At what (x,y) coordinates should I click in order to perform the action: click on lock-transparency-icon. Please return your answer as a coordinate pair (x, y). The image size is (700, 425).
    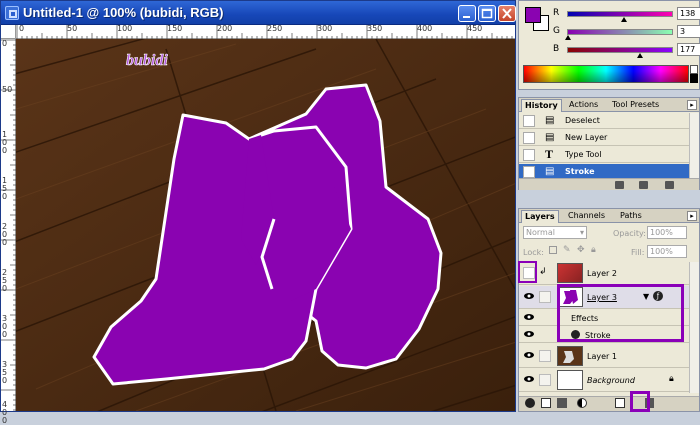
    Looking at the image, I should click on (553, 250).